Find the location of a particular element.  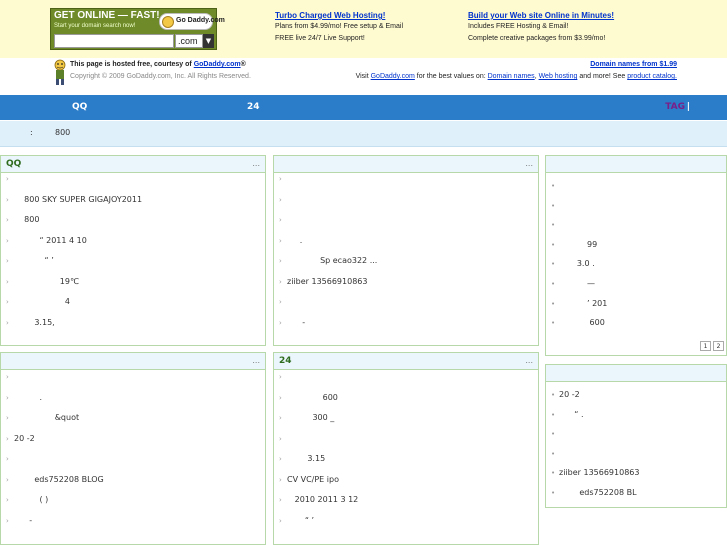

list-item-text: “ 2011 4 10 is located at coordinates (62, 240).